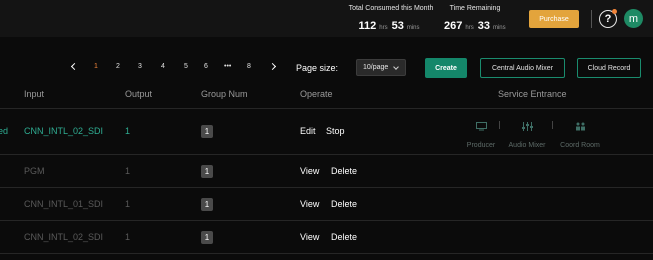 The image size is (653, 260). I want to click on page-link: 6, so click(206, 66).